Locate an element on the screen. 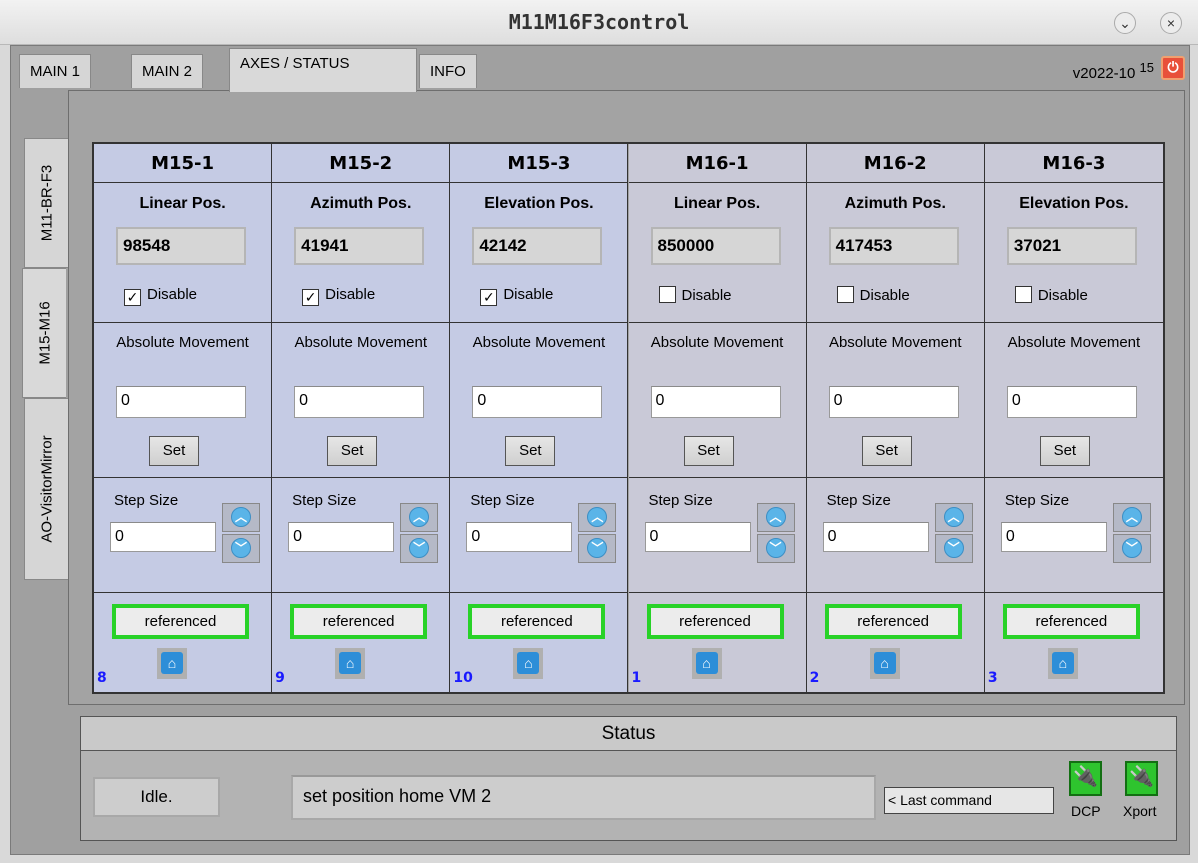  disable-label: Disable is located at coordinates (172, 294).